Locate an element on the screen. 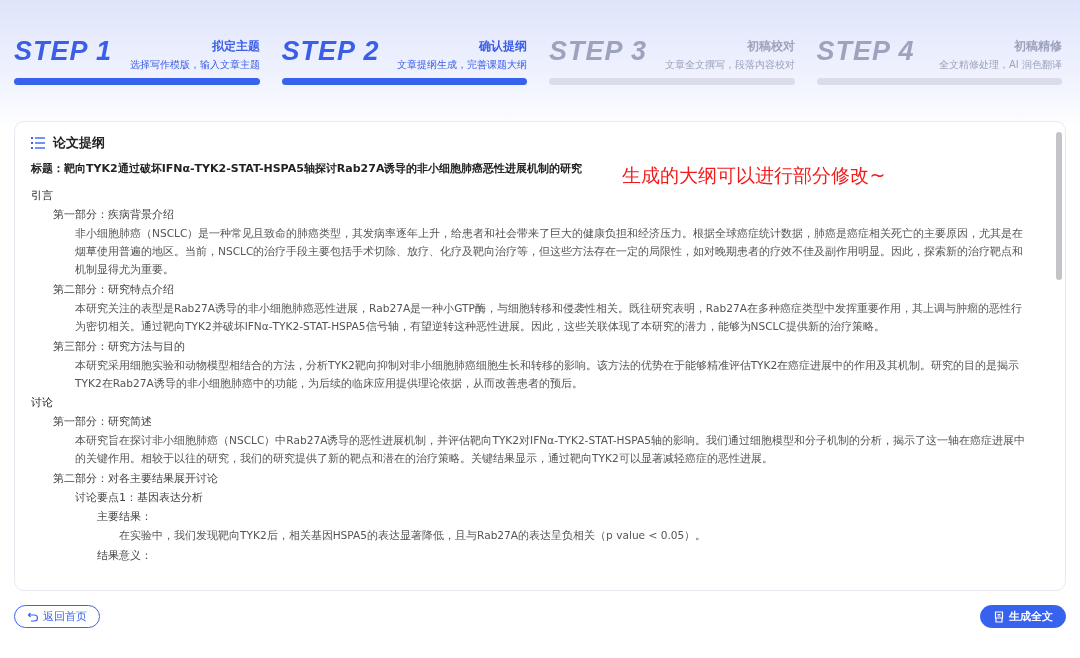 This screenshot has height=658, width=1080. outline-item: 第二部分：对各主要结果展开讨论 is located at coordinates (136, 478).